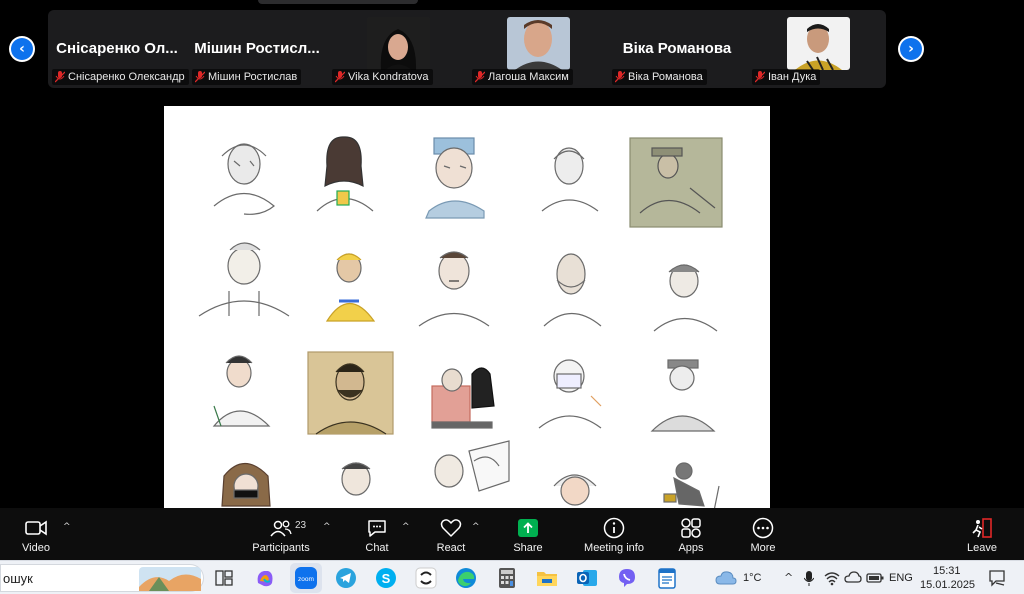 The width and height of the screenshot is (1024, 594). Describe the element at coordinates (691, 548) in the screenshot. I see `apps-label: Apps` at that location.